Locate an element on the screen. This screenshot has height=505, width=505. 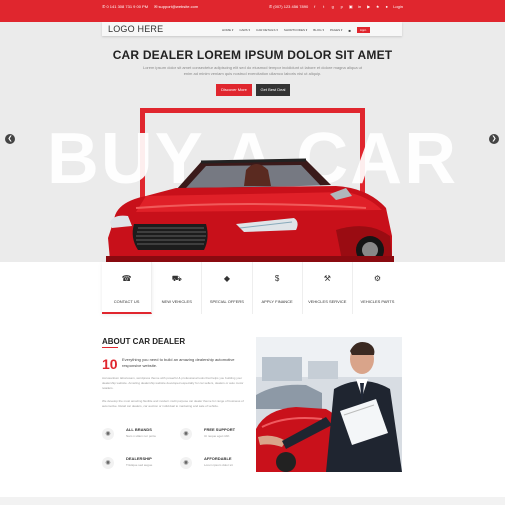
phone-icon: ☎ is located at coordinates (126, 278).